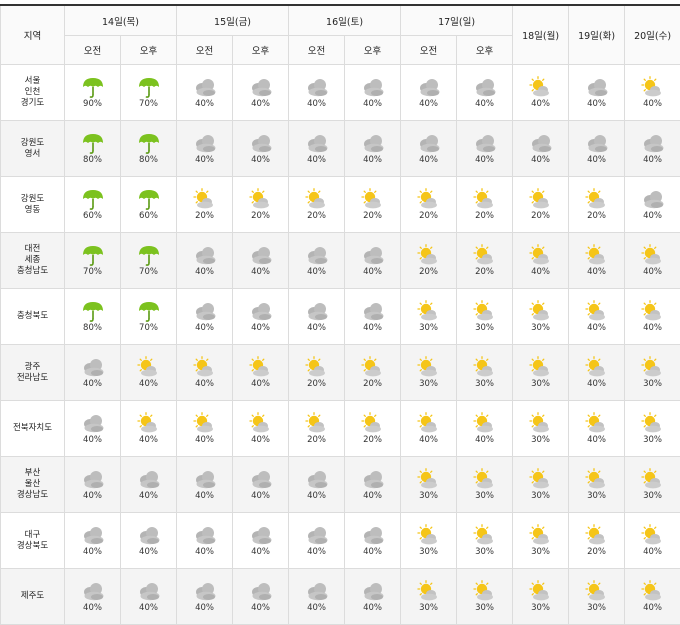  I want to click on am-header: 오전, so click(429, 50).